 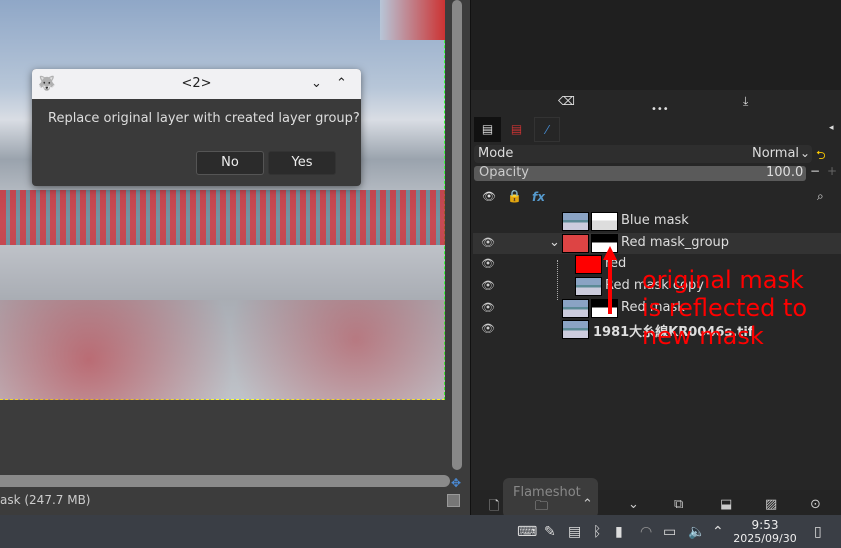 What do you see at coordinates (765, 525) in the screenshot?
I see `clock-time: 9:53` at bounding box center [765, 525].